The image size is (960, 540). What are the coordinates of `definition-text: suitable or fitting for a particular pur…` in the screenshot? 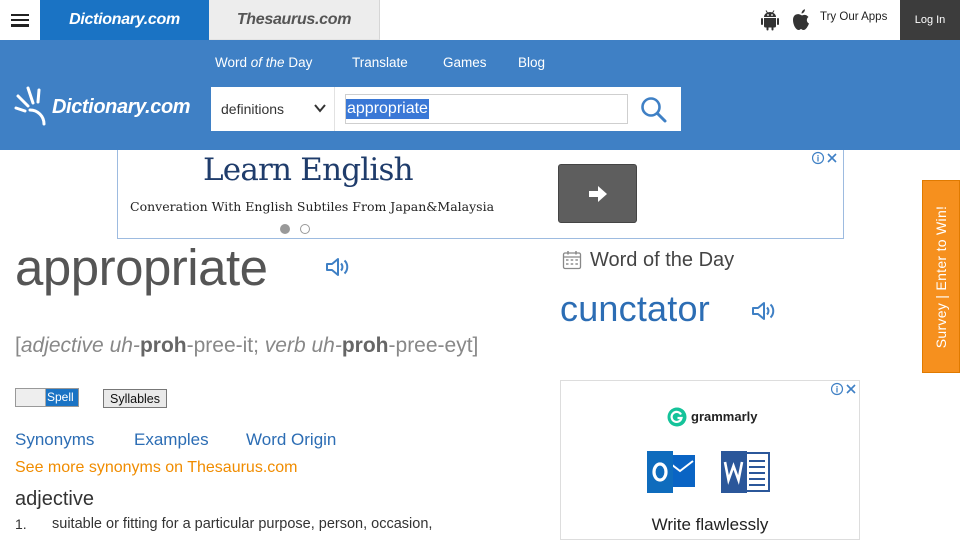 It's located at (242, 524).